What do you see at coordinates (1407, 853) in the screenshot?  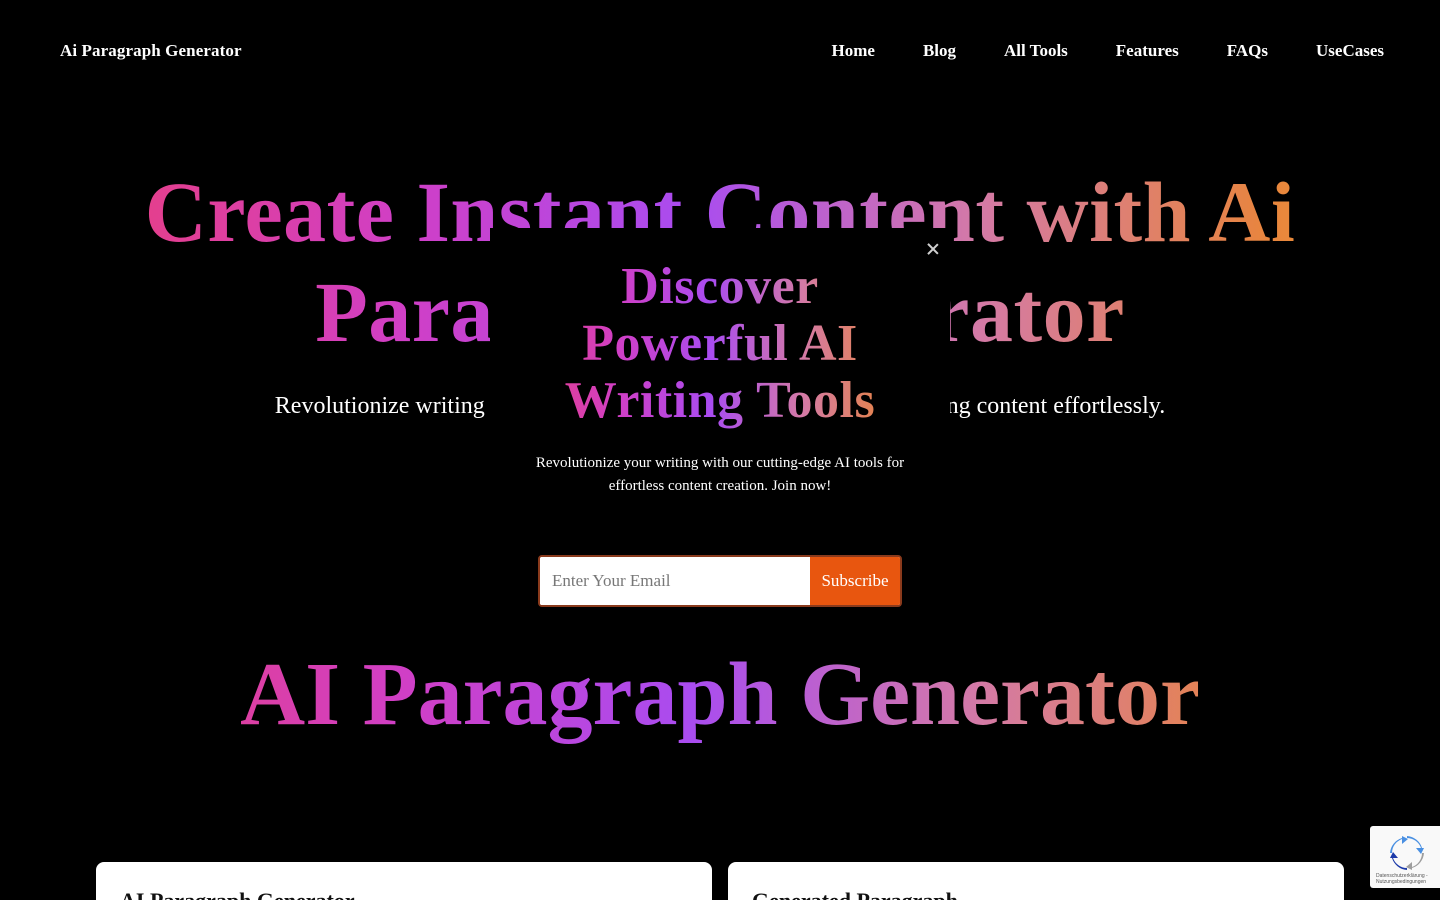 I see `recaptcha-icon` at bounding box center [1407, 853].